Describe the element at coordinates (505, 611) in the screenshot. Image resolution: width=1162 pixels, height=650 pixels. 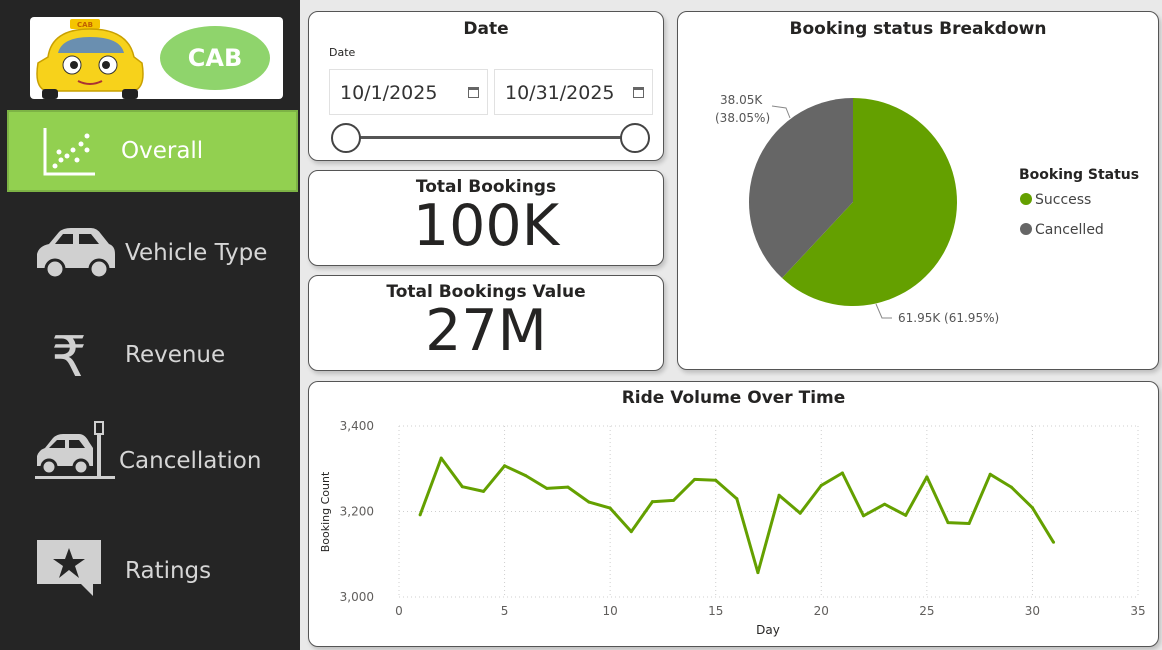
I see `x-tick-label: 5` at that location.